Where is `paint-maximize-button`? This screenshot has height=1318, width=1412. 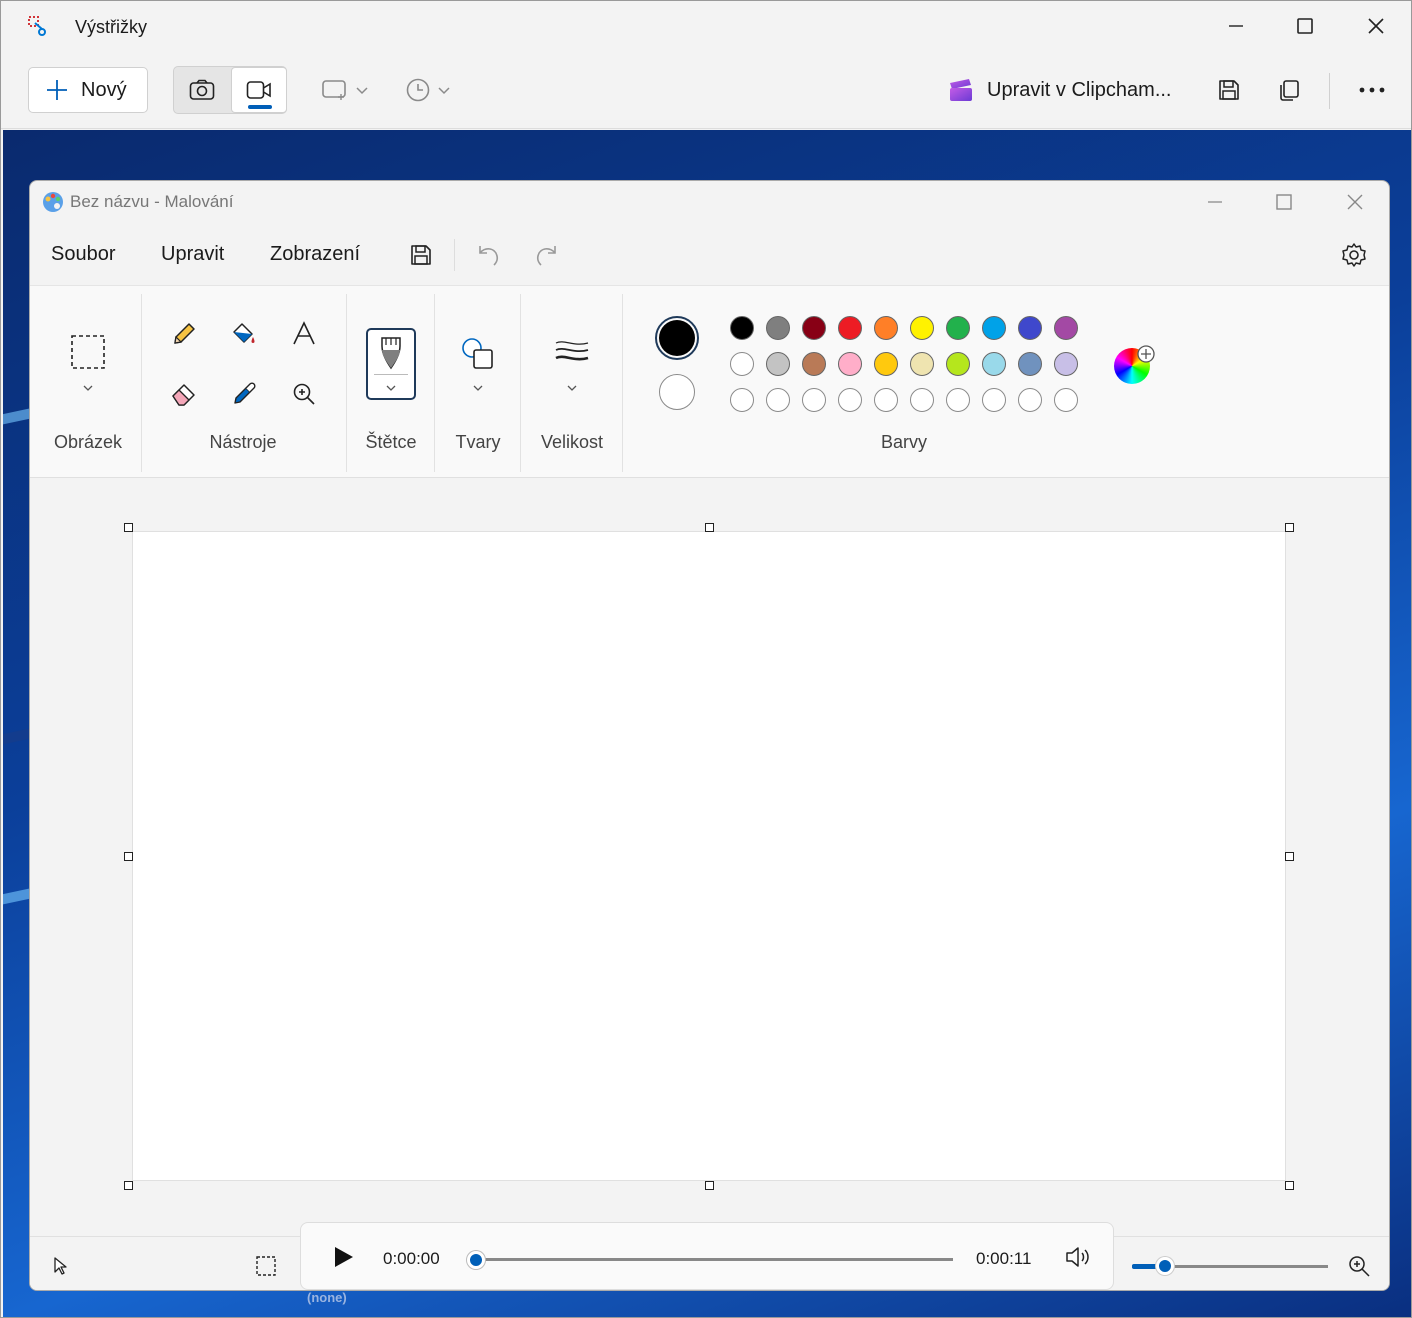
paint-maximize-button is located at coordinates (1284, 202).